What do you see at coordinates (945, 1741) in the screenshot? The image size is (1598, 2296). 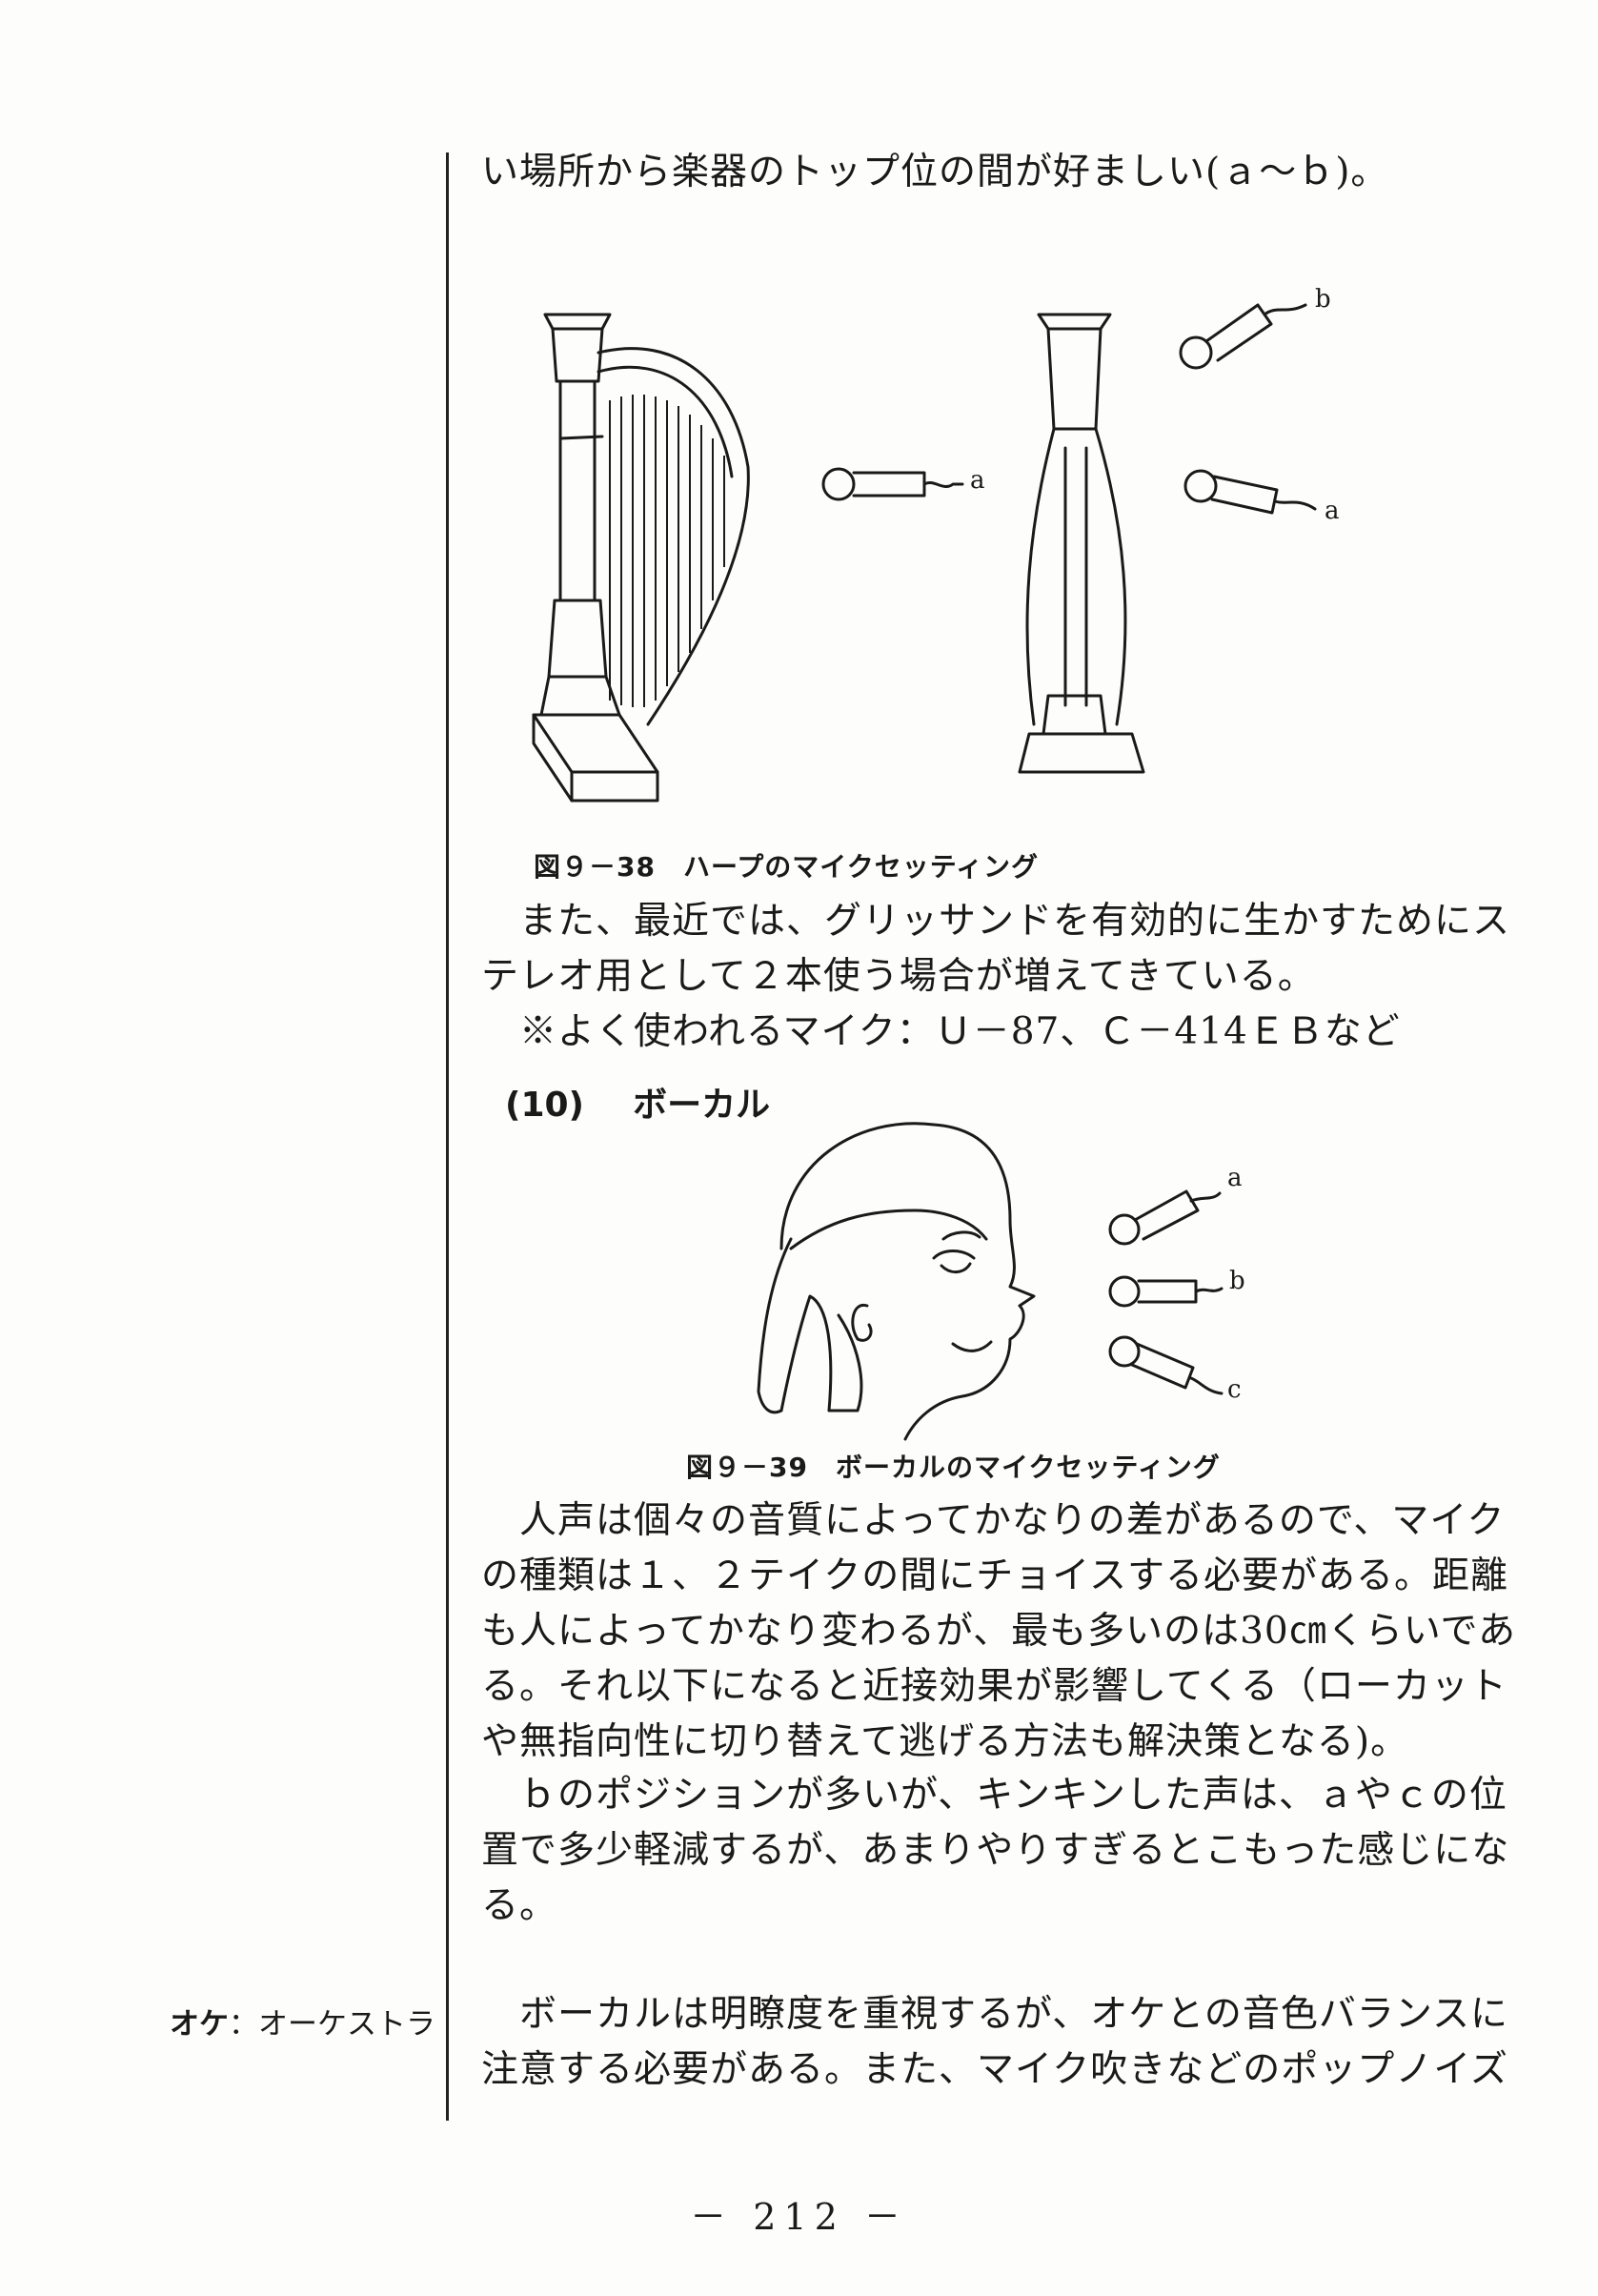 I see `text-line: や無指向性に切り替えて逃げる方法も解決策となる)。` at bounding box center [945, 1741].